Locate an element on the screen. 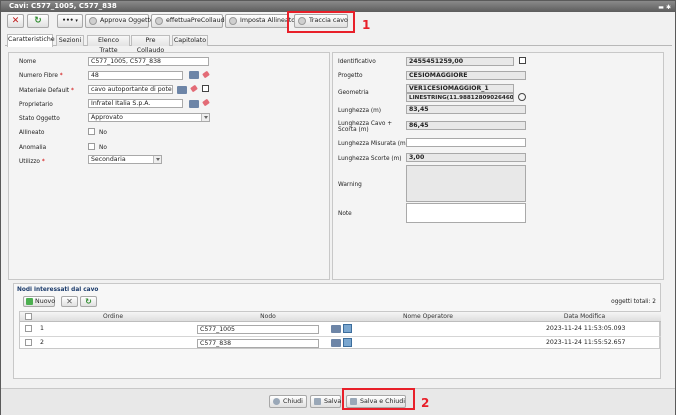 Image resolution: width=676 pixels, height=415 pixels. window-title: Cavi: C577_1005, C577_838 is located at coordinates (63, 6).